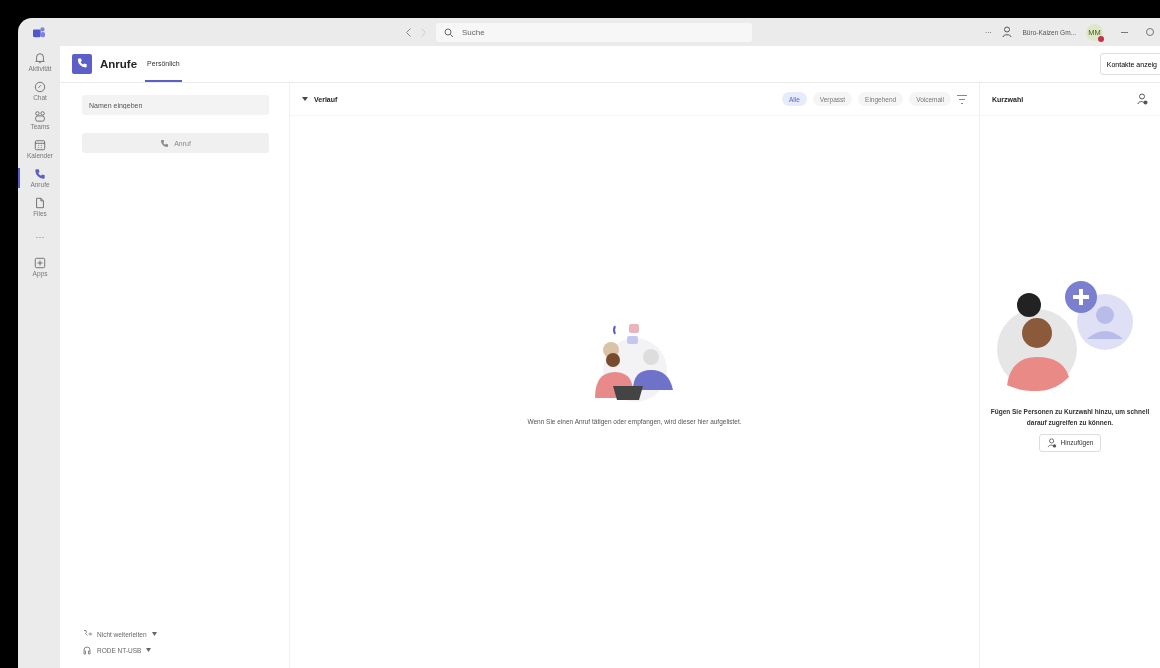 The height and width of the screenshot is (668, 1160). Describe the element at coordinates (119, 64) in the screenshot. I see `page-title: Anrufe` at that location.